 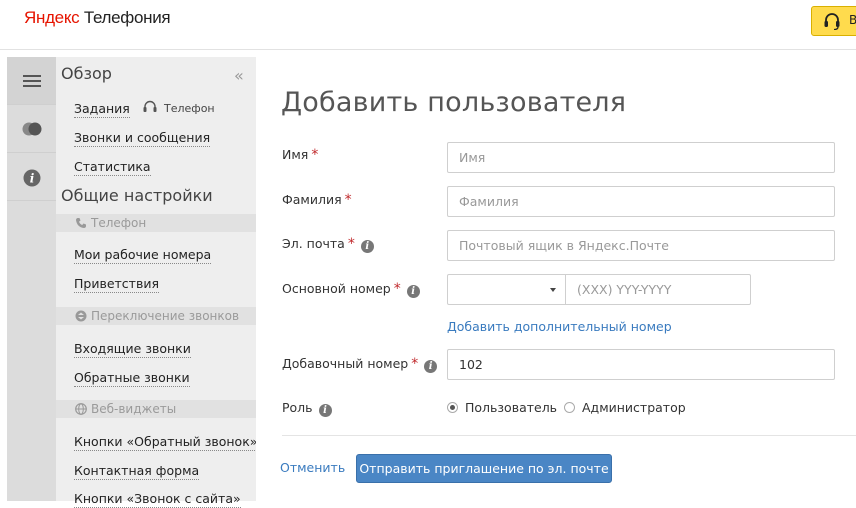 What do you see at coordinates (134, 409) in the screenshot?
I see `section-title-web-widgets: Веб-виджеты` at bounding box center [134, 409].